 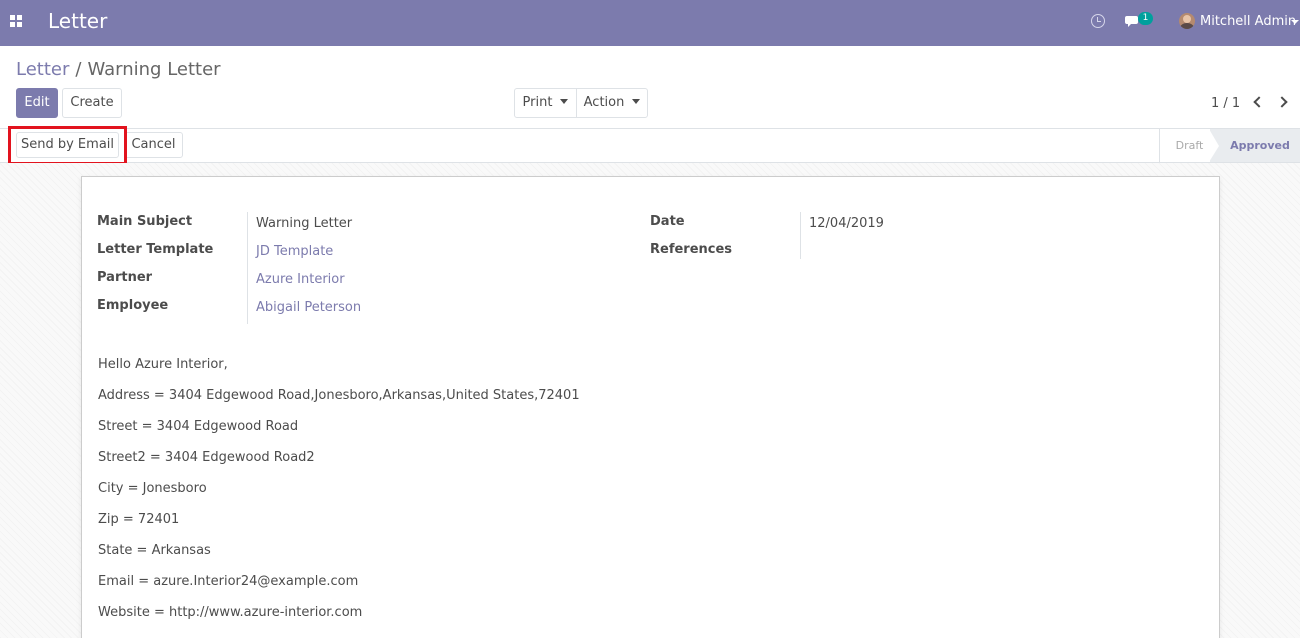 What do you see at coordinates (300, 279) in the screenshot?
I see `field-link-partner: Azure Interior` at bounding box center [300, 279].